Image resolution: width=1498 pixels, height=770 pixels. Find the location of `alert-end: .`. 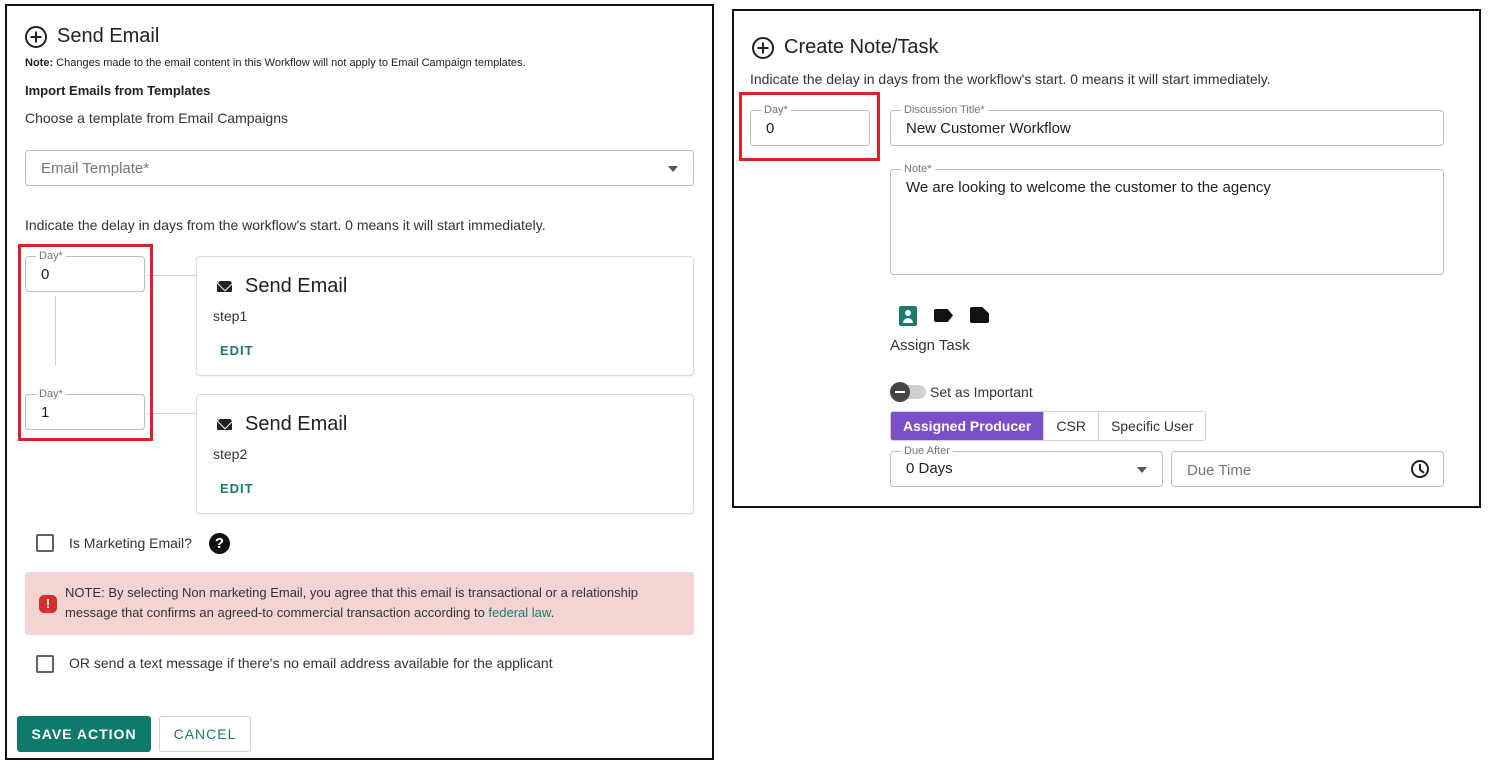

alert-end: . is located at coordinates (552, 612).